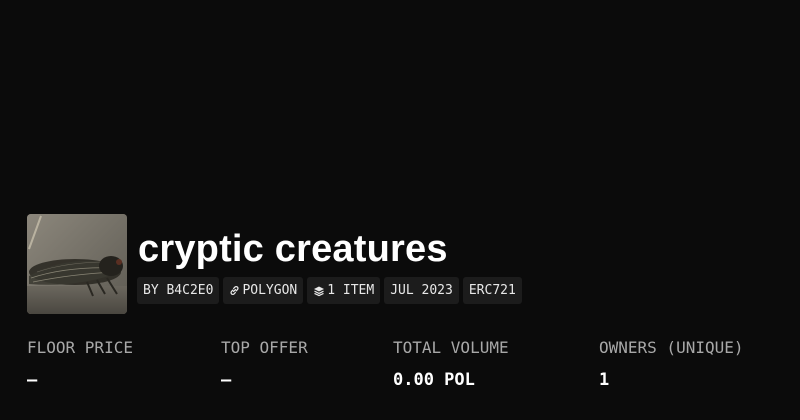 This screenshot has height=420, width=800. I want to click on cicada-image, so click(77, 264).